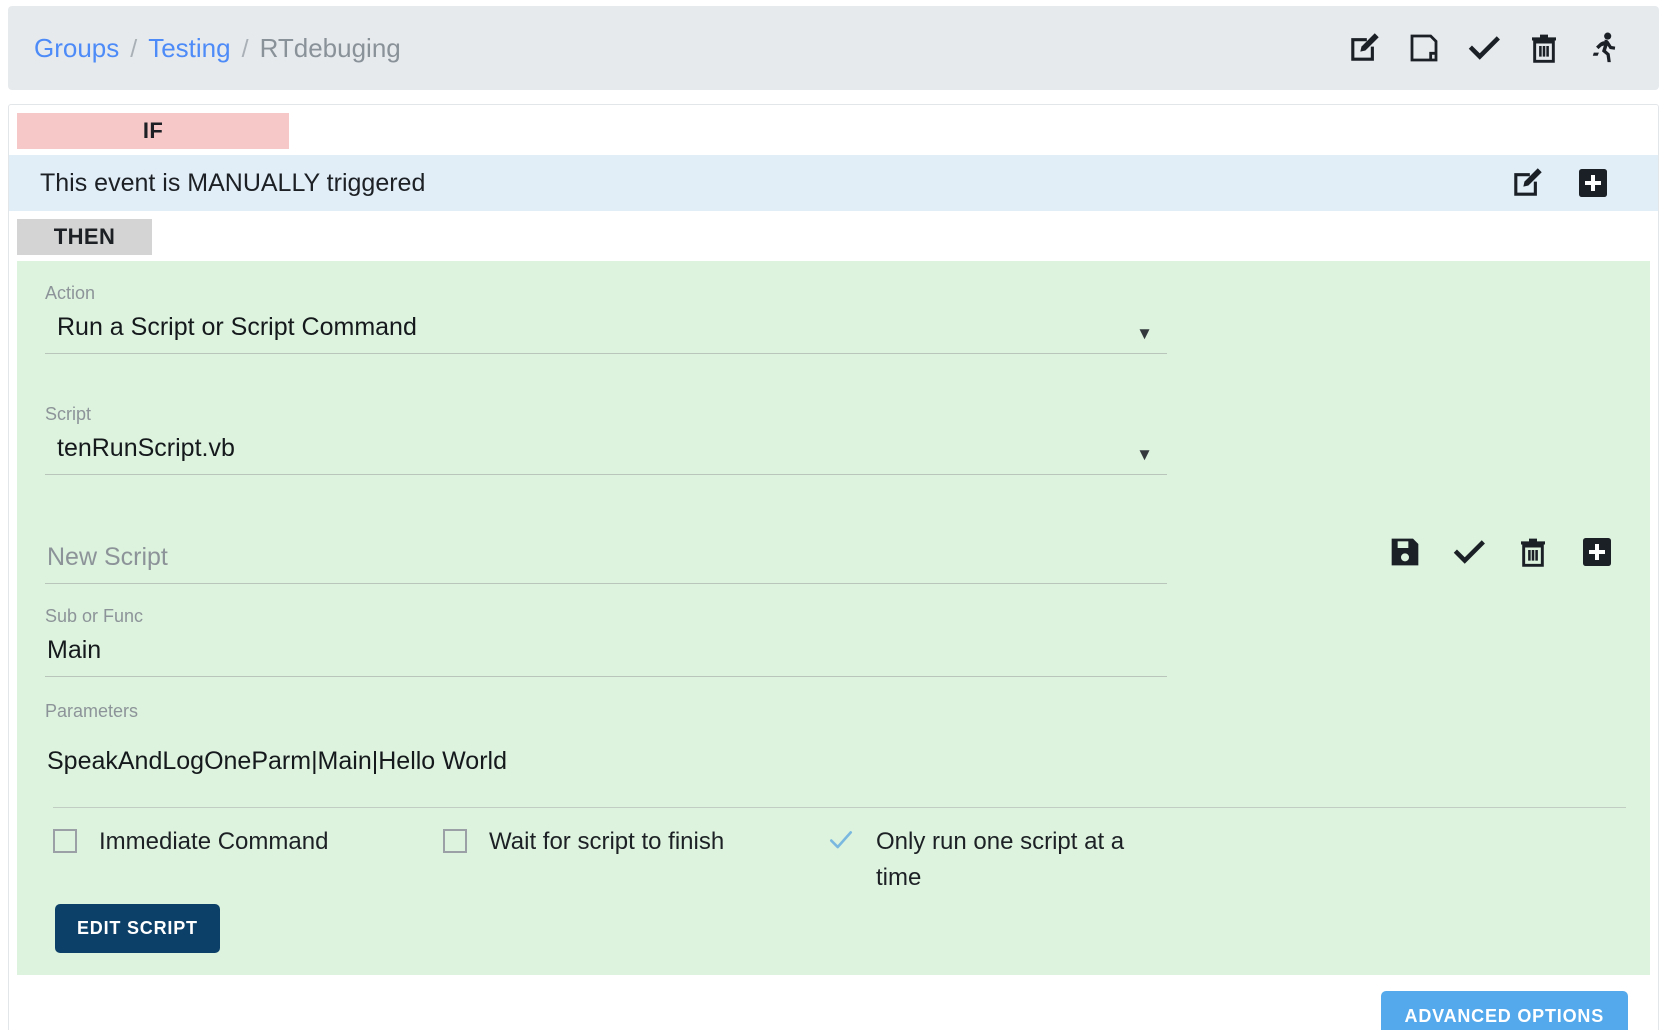 Image resolution: width=1667 pixels, height=1030 pixels. Describe the element at coordinates (607, 841) in the screenshot. I see `option-label: Wait for script to finish` at that location.